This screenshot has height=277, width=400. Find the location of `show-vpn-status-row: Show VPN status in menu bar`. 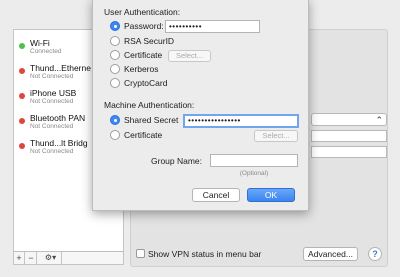

show-vpn-status-row: Show VPN status in menu bar is located at coordinates (198, 254).